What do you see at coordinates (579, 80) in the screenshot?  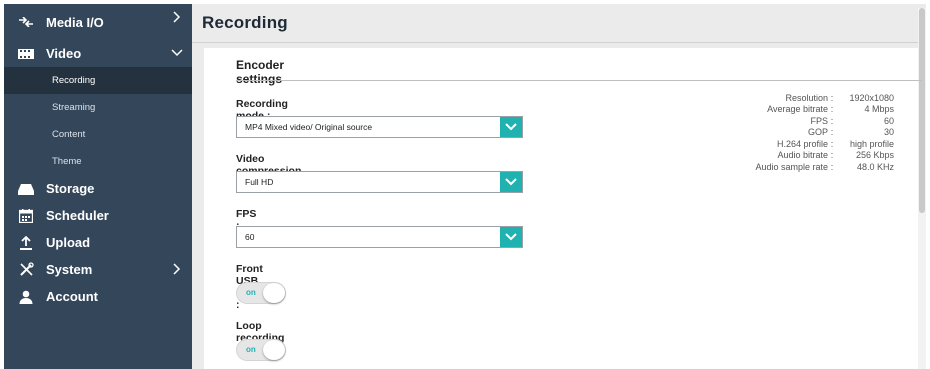 I see `section-divider` at bounding box center [579, 80].